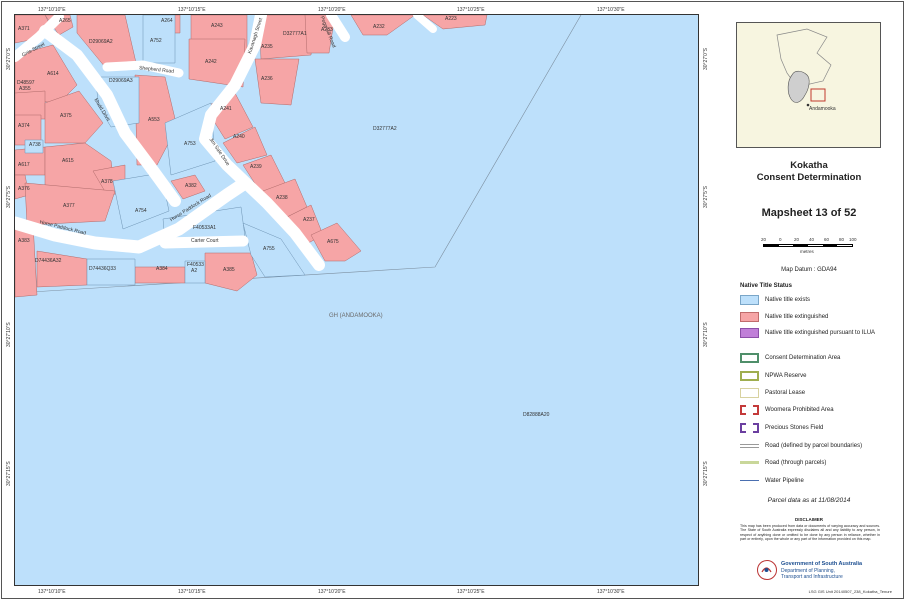  What do you see at coordinates (766, 286) in the screenshot?
I see `legend-title: Native Title Status` at bounding box center [766, 286].